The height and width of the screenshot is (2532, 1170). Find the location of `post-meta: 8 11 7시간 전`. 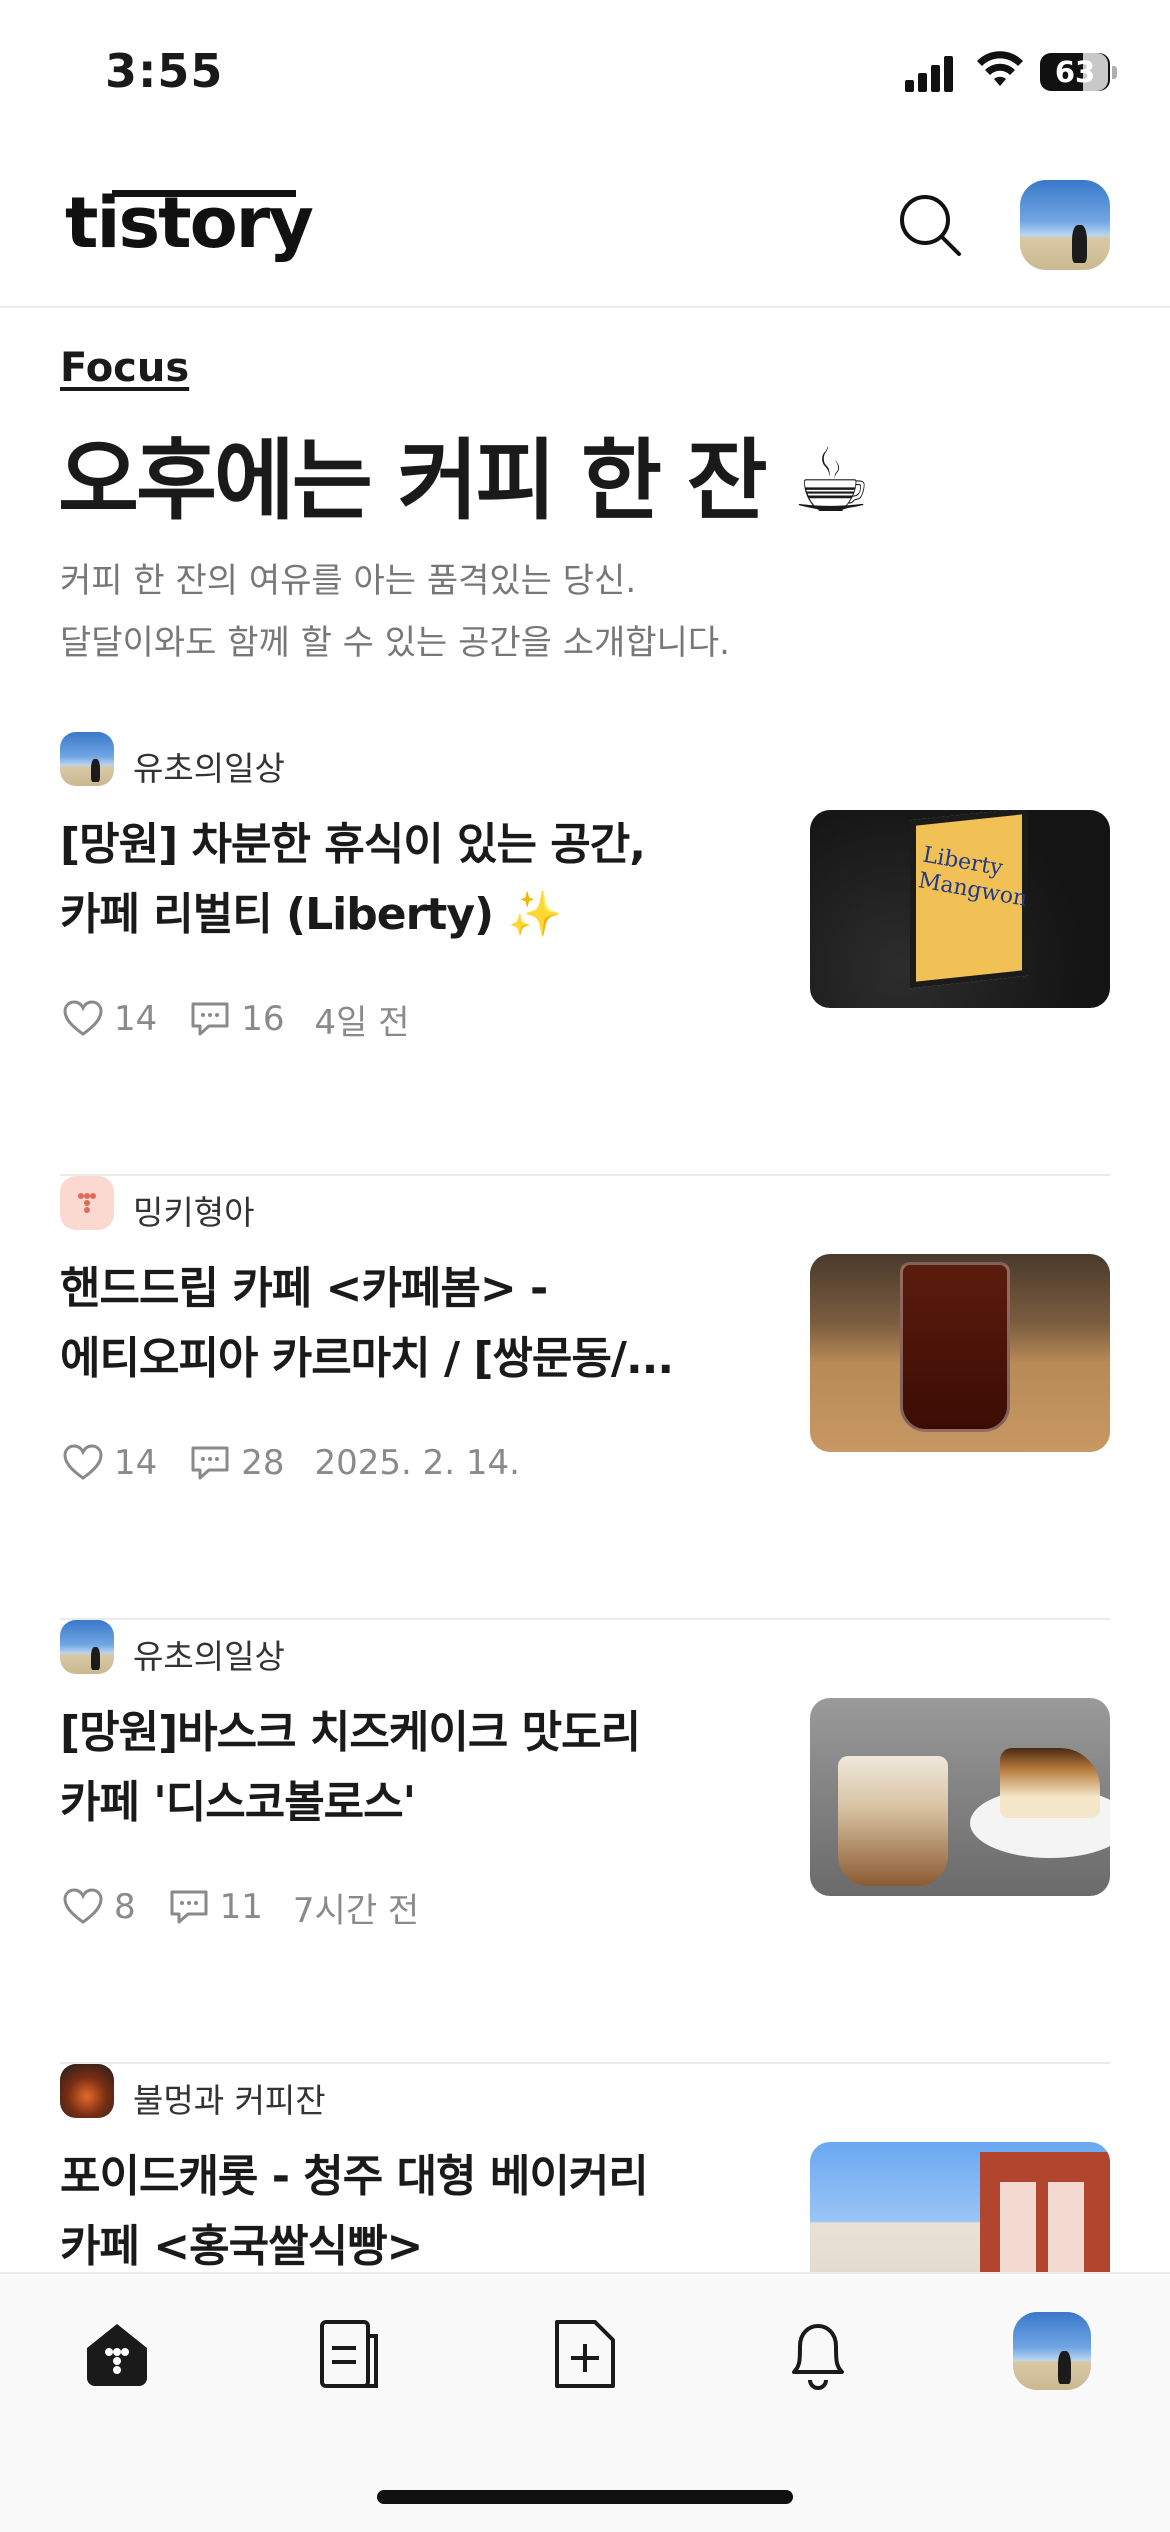

post-meta: 8 11 7시간 전 is located at coordinates (239, 1907).